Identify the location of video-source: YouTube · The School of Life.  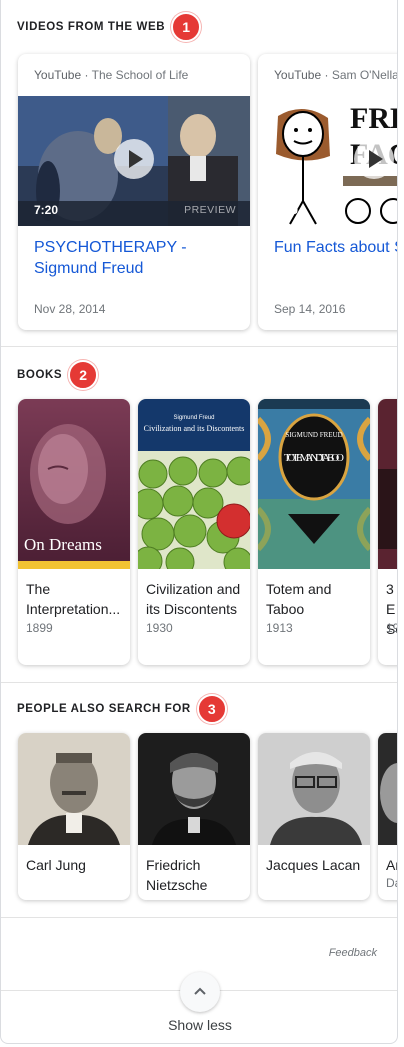
(111, 75).